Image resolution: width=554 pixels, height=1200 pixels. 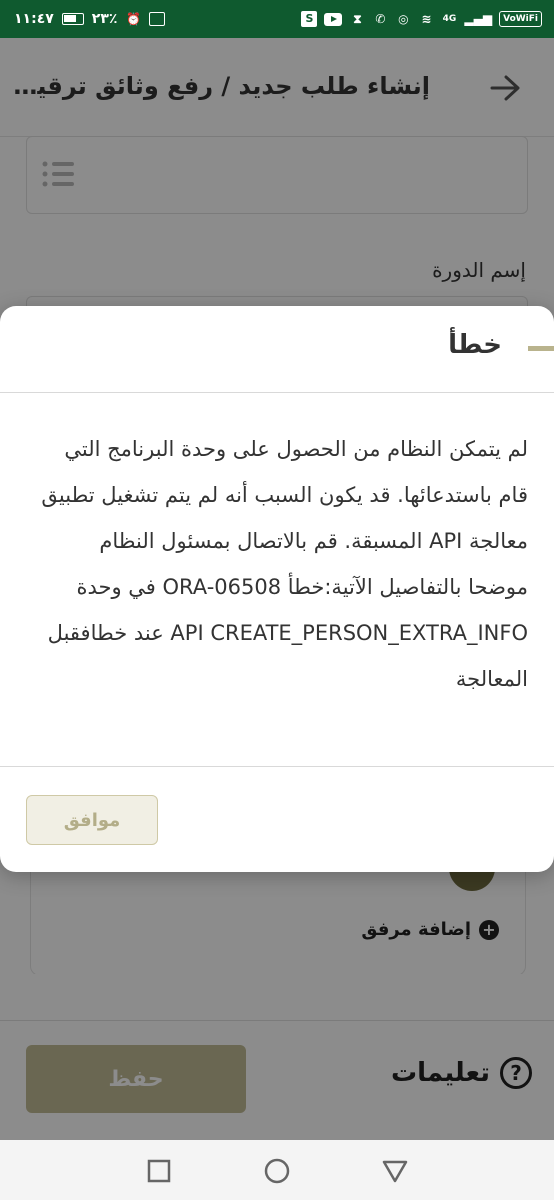 I want to click on square-icon, so click(x=159, y=1171).